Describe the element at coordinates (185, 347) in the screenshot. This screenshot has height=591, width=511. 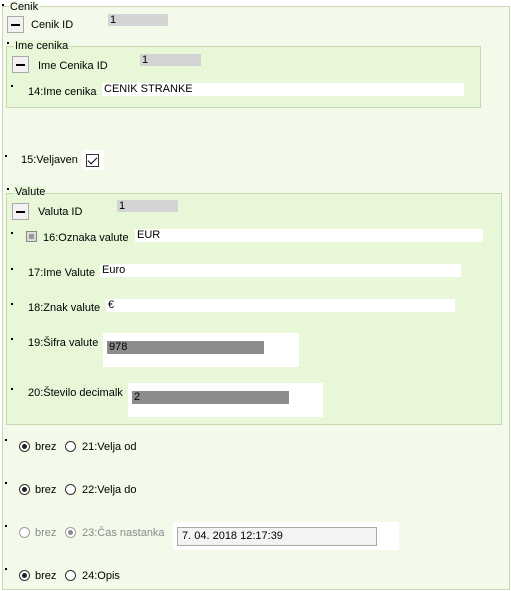
I see `sifra-valute-input: 978` at that location.